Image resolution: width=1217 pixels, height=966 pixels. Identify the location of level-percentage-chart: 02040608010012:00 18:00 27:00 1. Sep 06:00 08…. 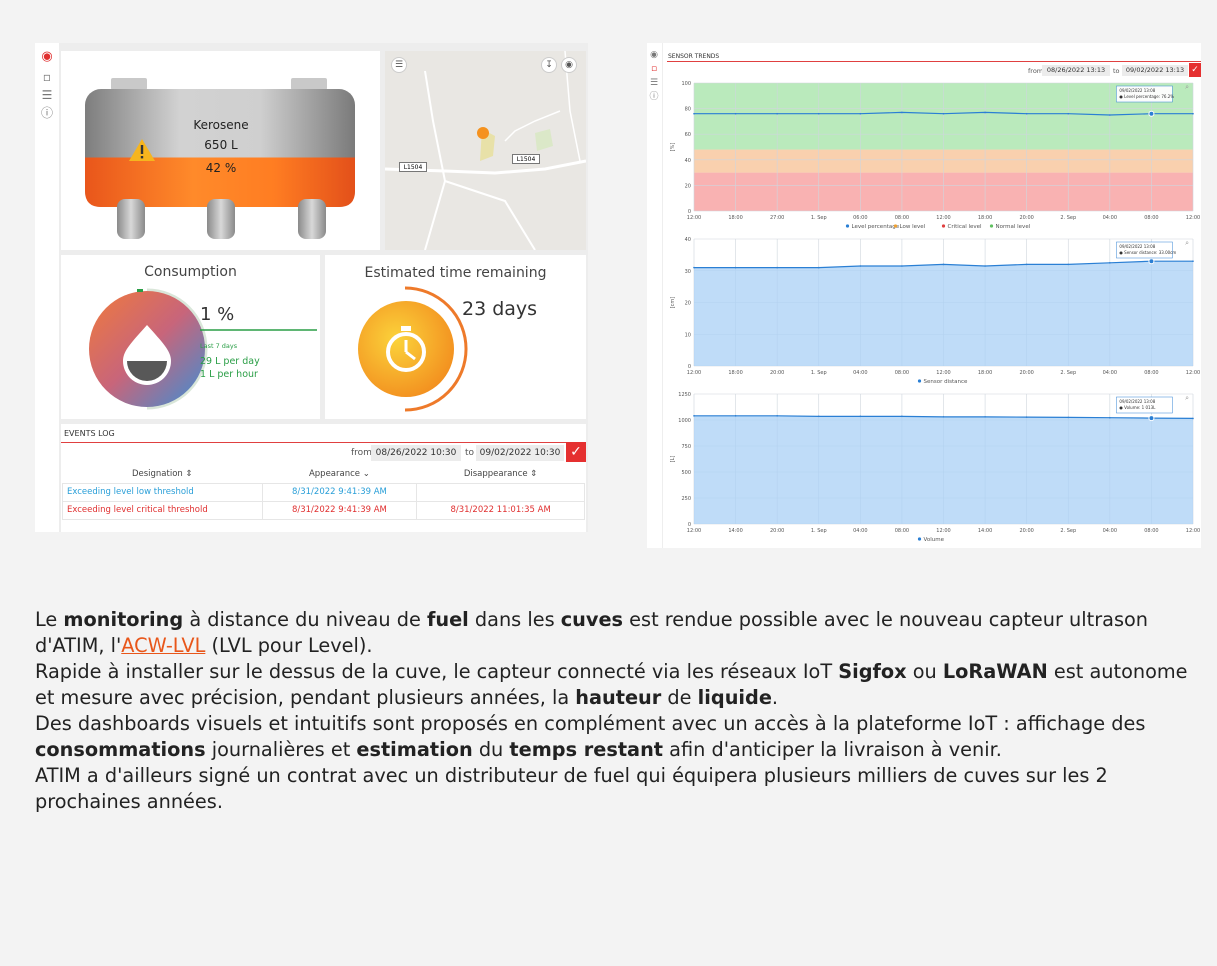
(934, 155).